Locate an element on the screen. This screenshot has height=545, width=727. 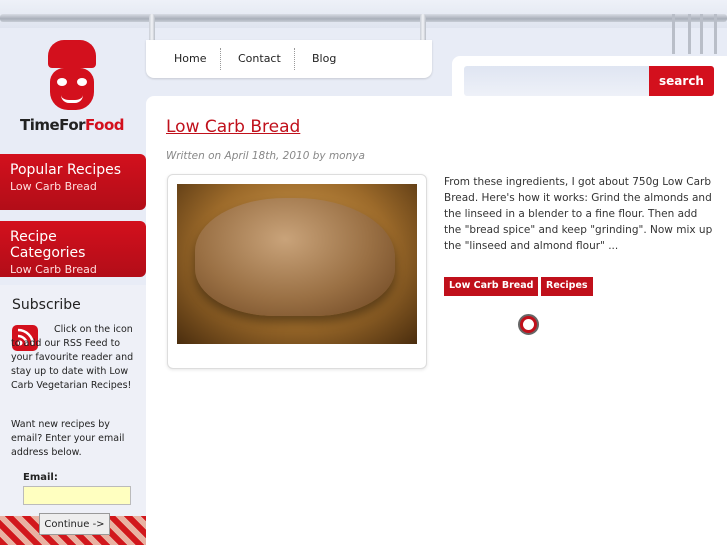
recipe-categories-title: Recipe Categories is located at coordinates (48, 245).